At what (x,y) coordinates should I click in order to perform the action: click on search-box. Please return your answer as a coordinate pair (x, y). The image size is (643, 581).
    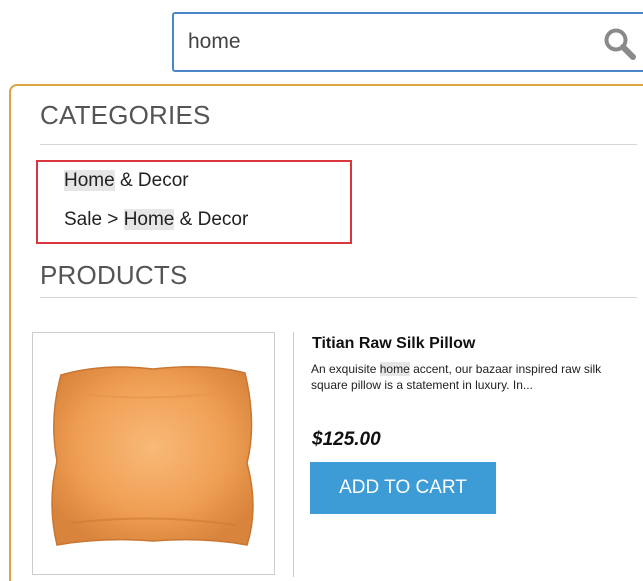
    Looking at the image, I should click on (407, 42).